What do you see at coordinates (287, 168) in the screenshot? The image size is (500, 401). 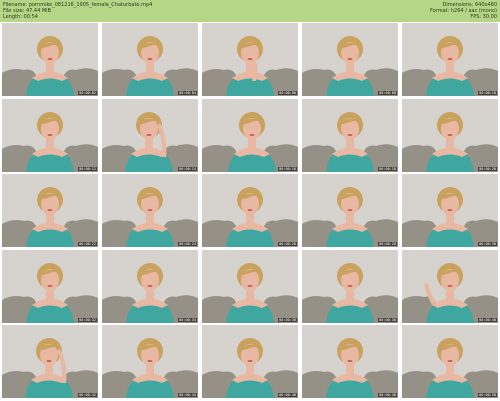 I see `timestamp-label: 00:00:16` at bounding box center [287, 168].